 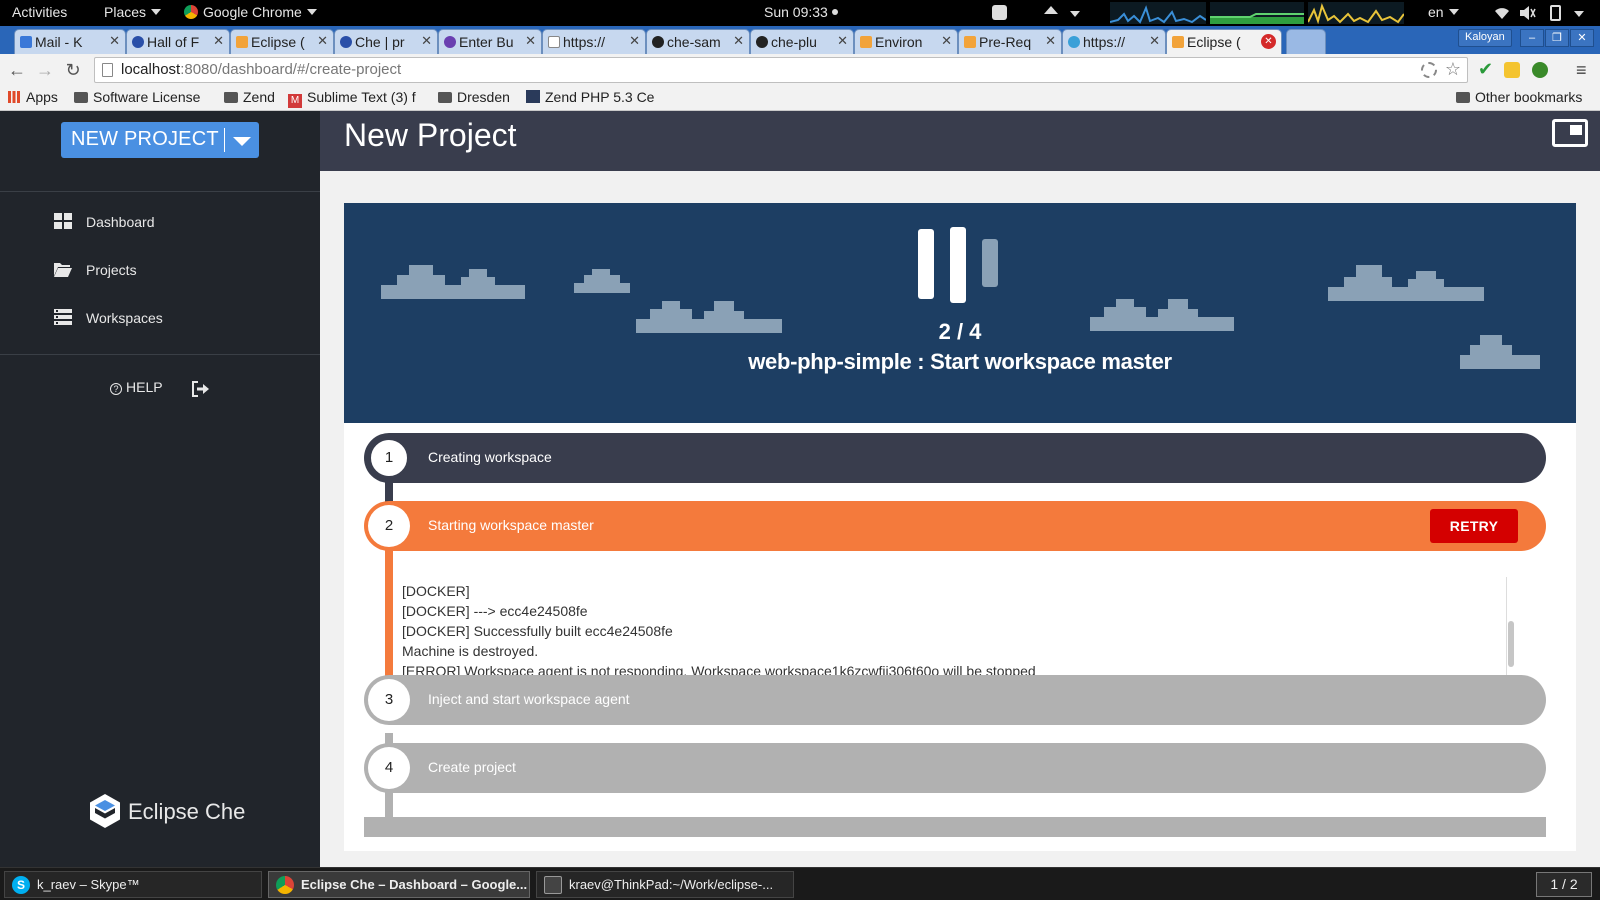 What do you see at coordinates (250, 12) in the screenshot?
I see `app-menu: Google Chrome` at bounding box center [250, 12].